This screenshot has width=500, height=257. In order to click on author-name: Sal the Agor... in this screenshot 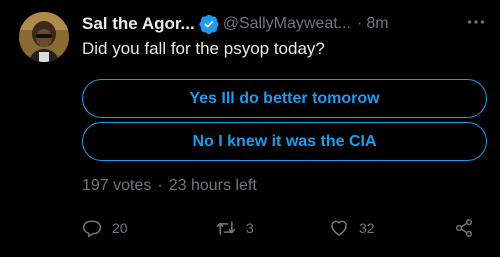, I will do `click(138, 24)`.